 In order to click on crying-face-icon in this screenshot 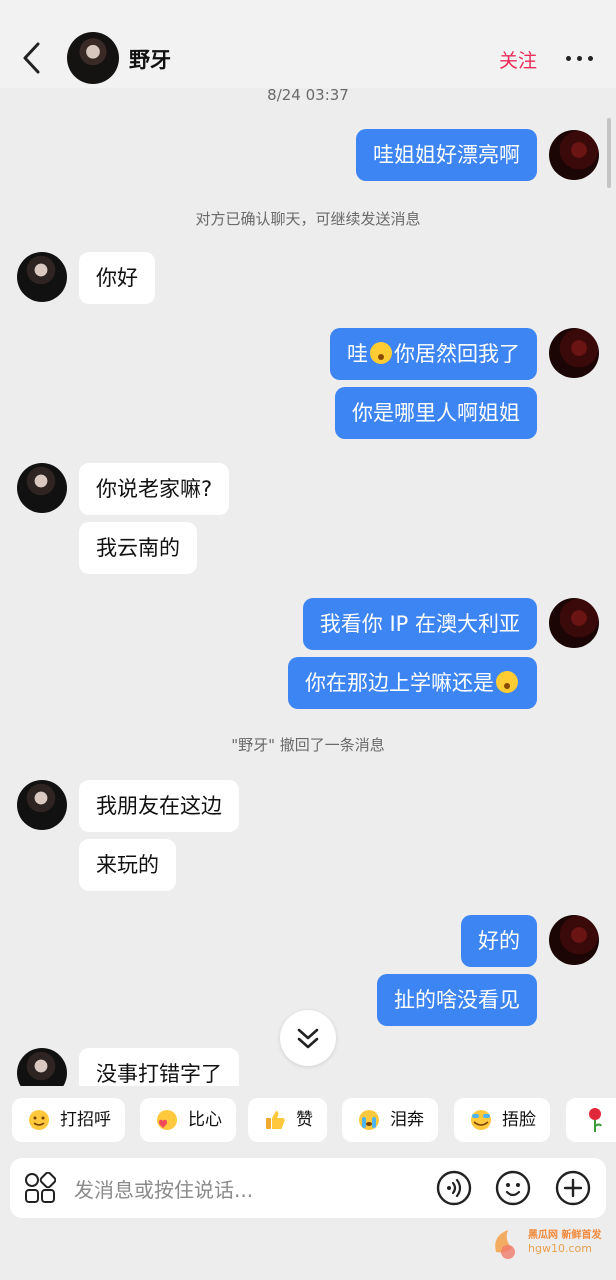, I will do `click(369, 1120)`.